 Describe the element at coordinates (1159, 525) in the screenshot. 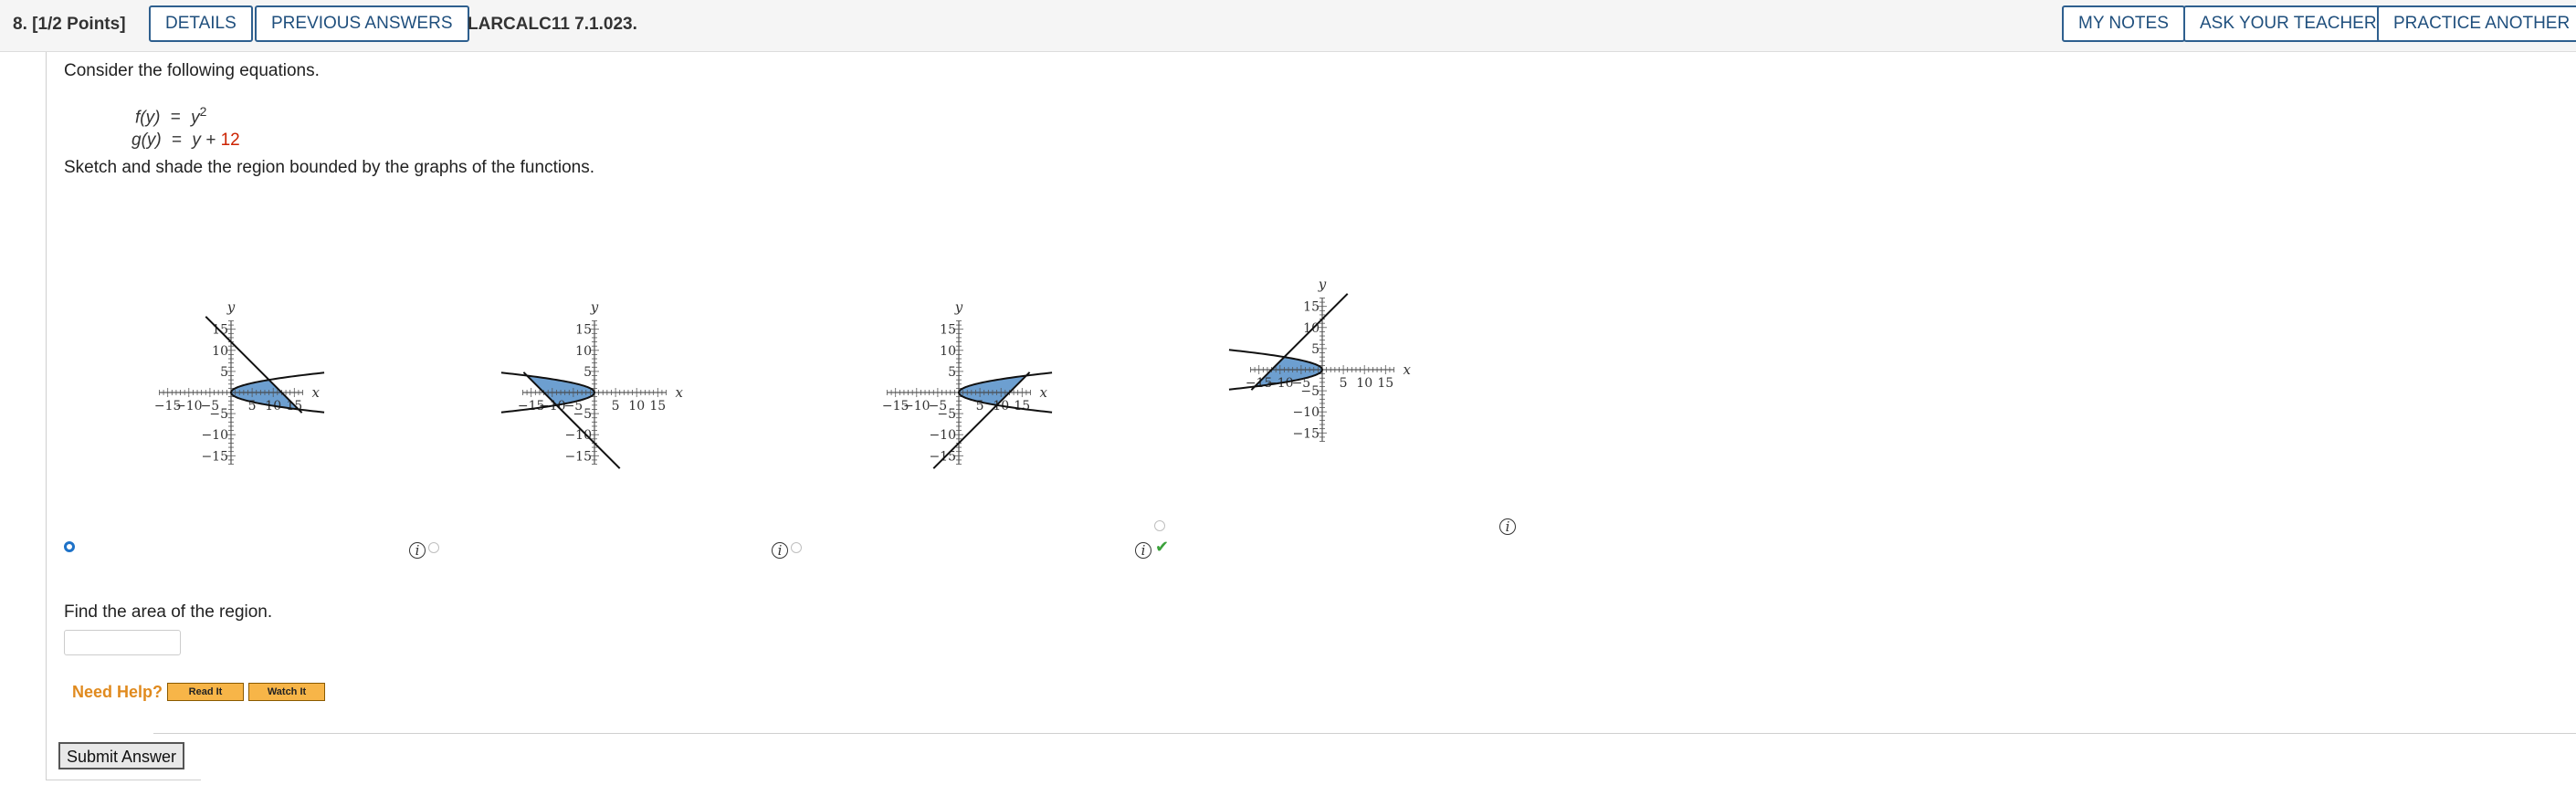

I see `graph-option-4-radio` at that location.